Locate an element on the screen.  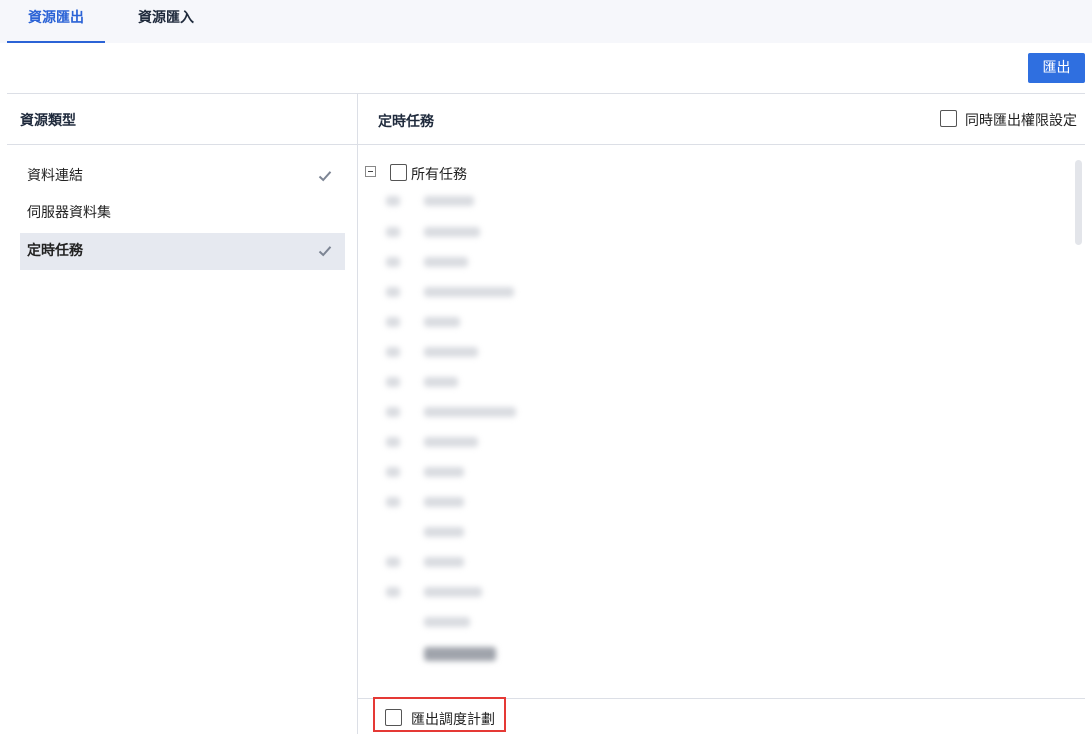
active-tab-indicator is located at coordinates (56, 42).